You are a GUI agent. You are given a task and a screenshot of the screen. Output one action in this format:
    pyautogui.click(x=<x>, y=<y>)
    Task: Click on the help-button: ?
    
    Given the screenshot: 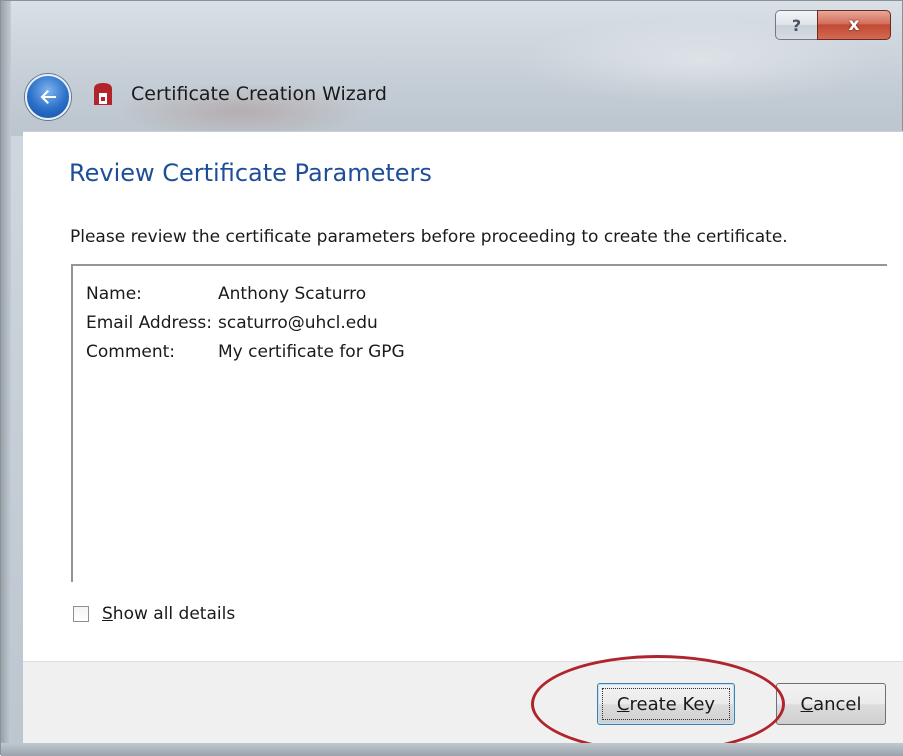 What is the action you would take?
    pyautogui.click(x=796, y=25)
    